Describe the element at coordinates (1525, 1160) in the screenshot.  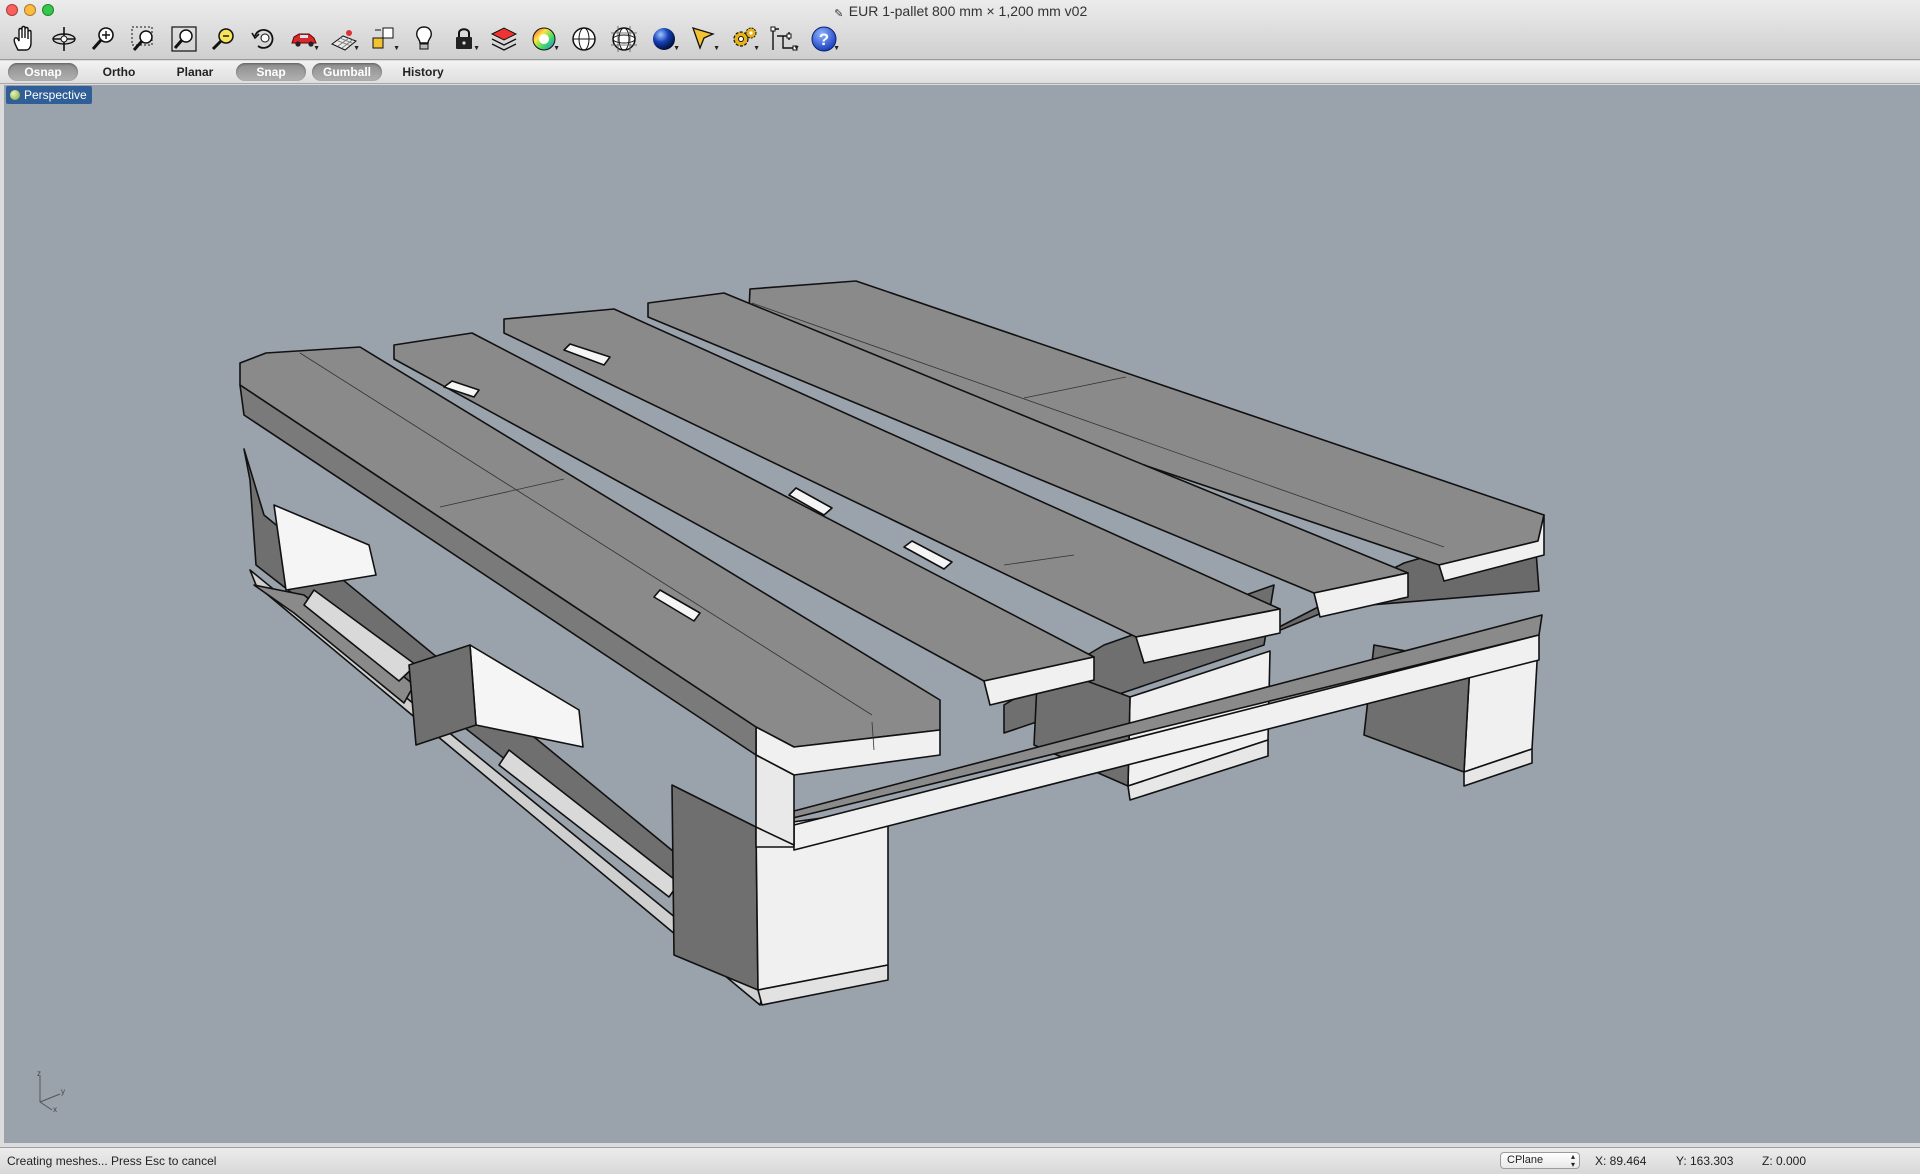
I see `cplane-selected-value: CPlane` at that location.